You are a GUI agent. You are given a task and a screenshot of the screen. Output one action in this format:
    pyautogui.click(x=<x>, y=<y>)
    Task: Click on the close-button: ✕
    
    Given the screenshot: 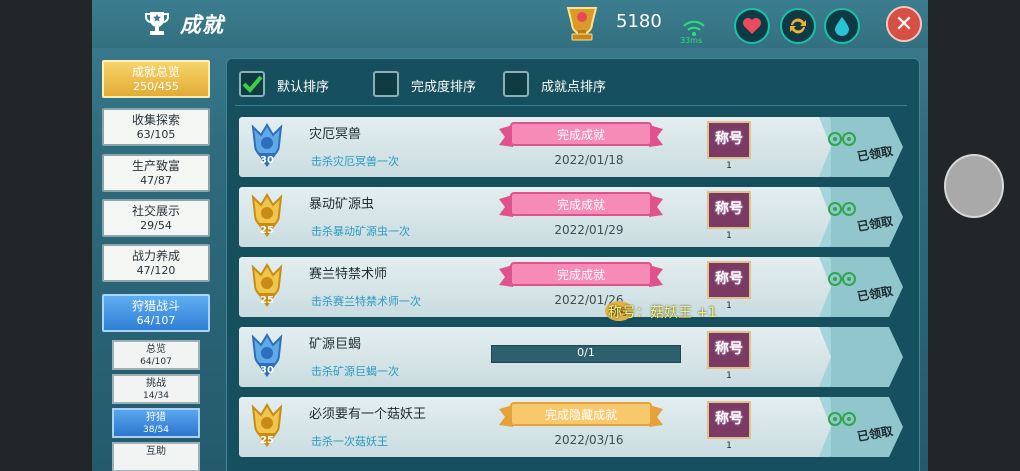 What is the action you would take?
    pyautogui.click(x=904, y=24)
    